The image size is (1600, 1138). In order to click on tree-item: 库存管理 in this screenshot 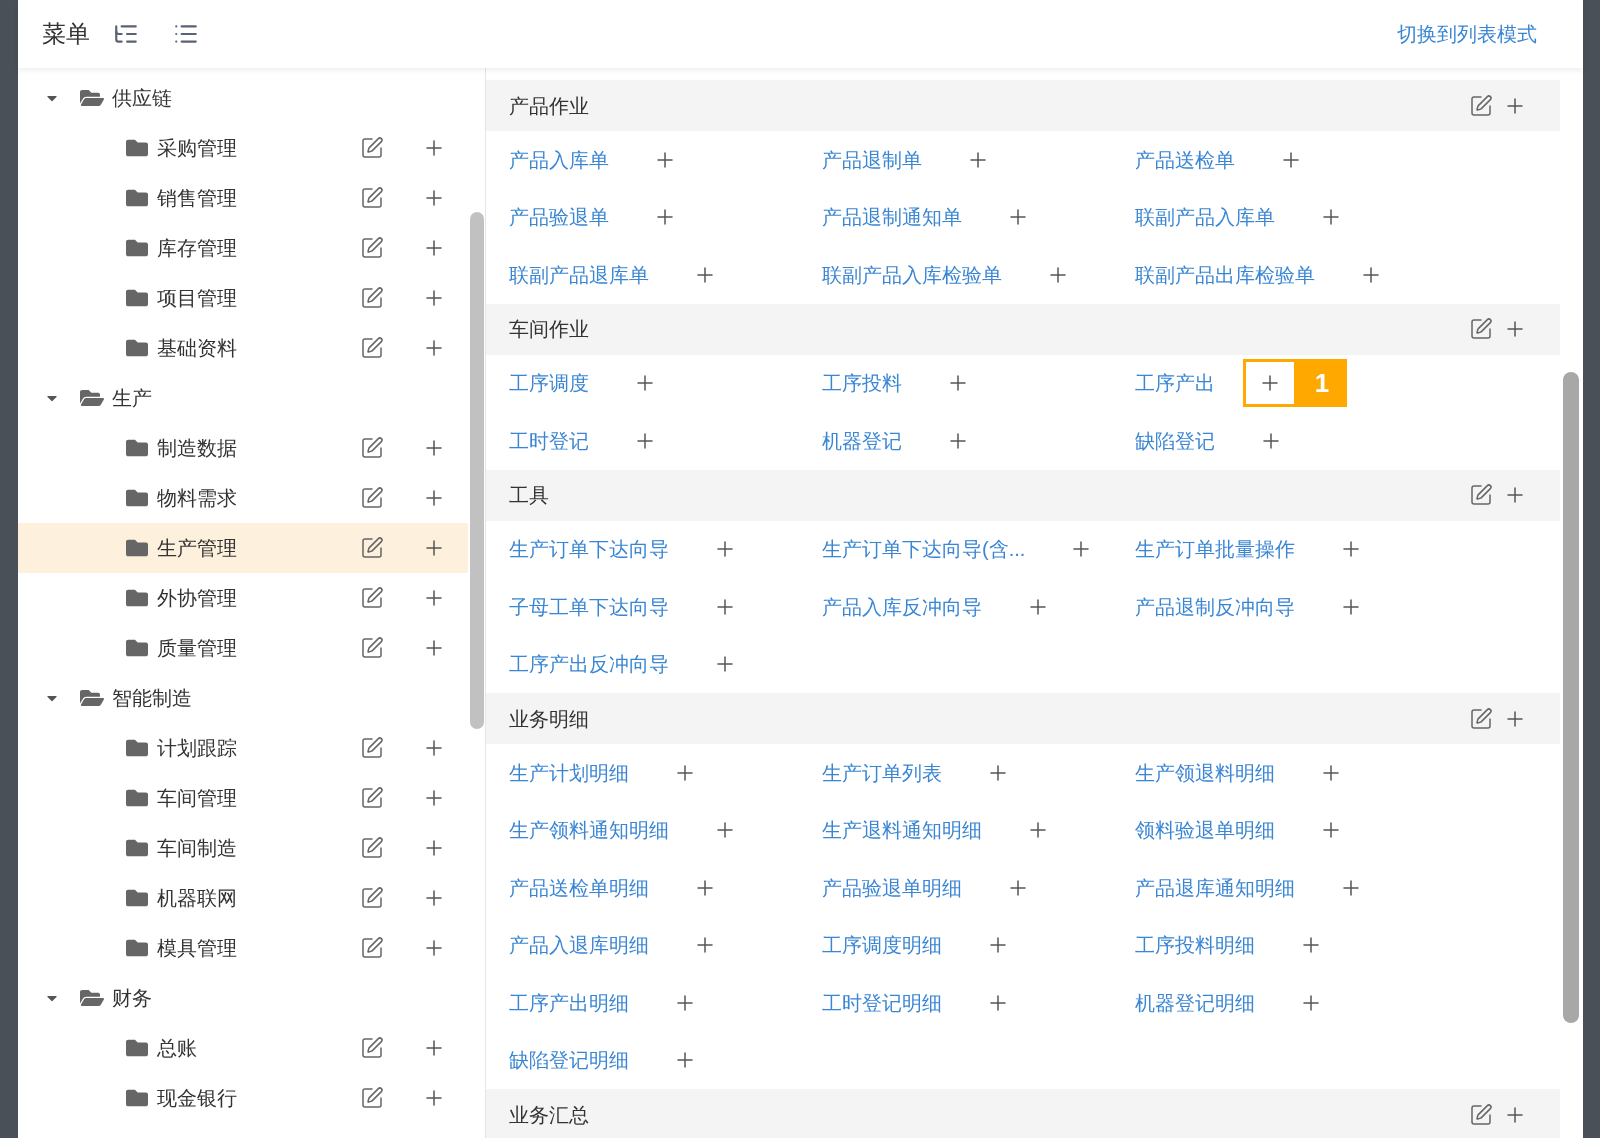, I will do `click(243, 248)`.